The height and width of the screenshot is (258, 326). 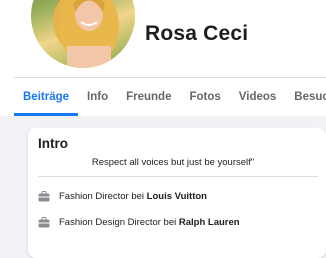 I want to click on tab-besuche: Besuche, so click(x=305, y=97).